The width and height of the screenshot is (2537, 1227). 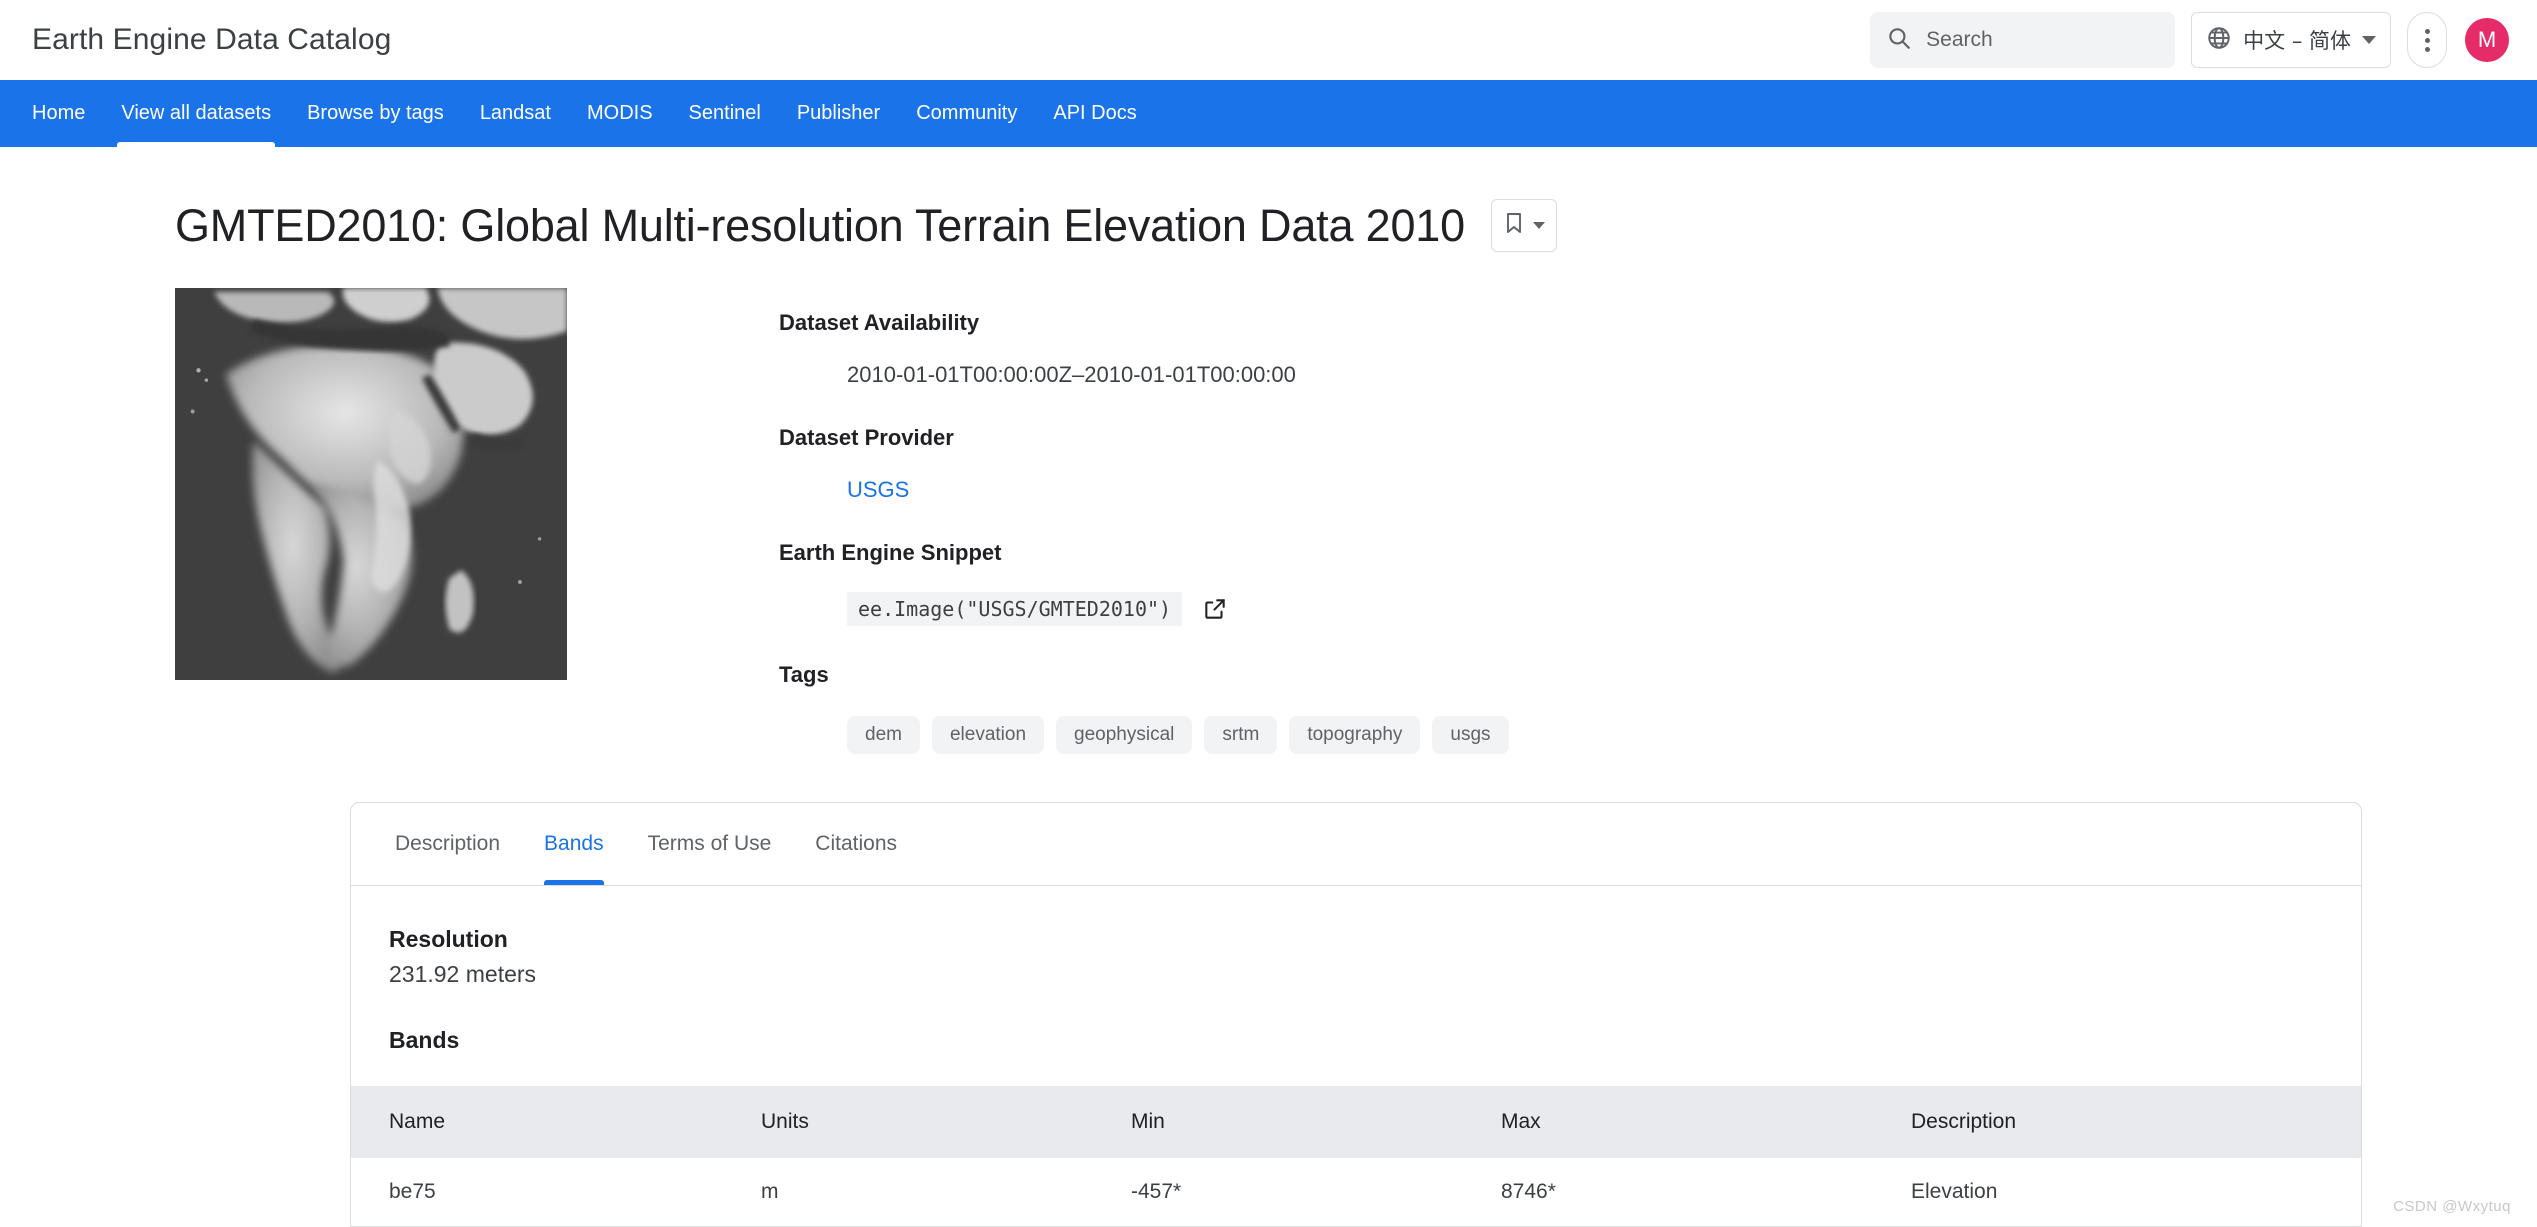 I want to click on provider-label: Dataset Provider, so click(x=866, y=437).